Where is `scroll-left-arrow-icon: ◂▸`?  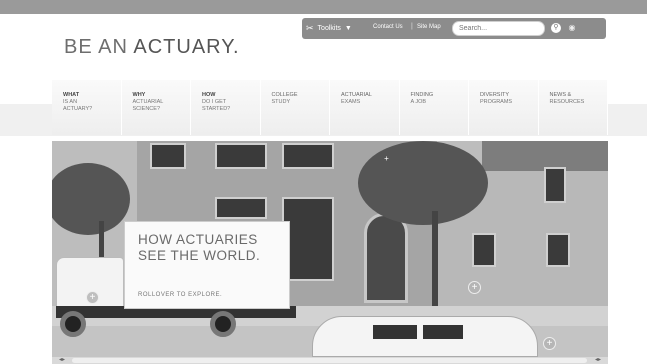
scroll-left-arrow-icon: ◂▸ is located at coordinates (62, 360).